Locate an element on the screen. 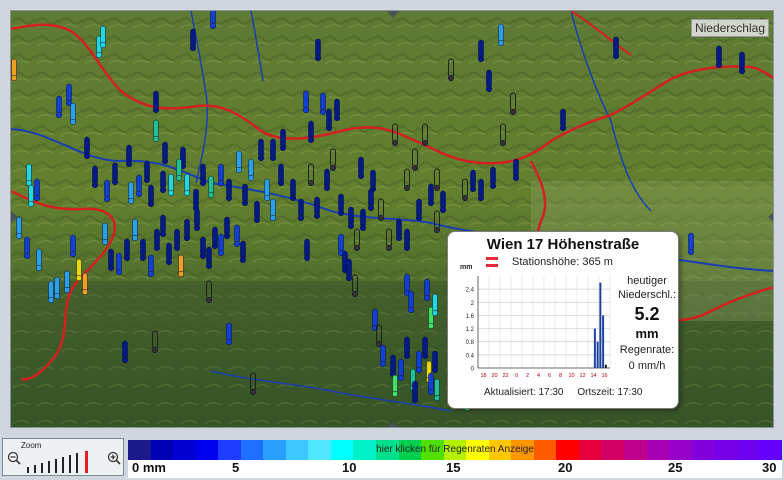 The image size is (784, 480). zoom-in-icon is located at coordinates (114, 458).